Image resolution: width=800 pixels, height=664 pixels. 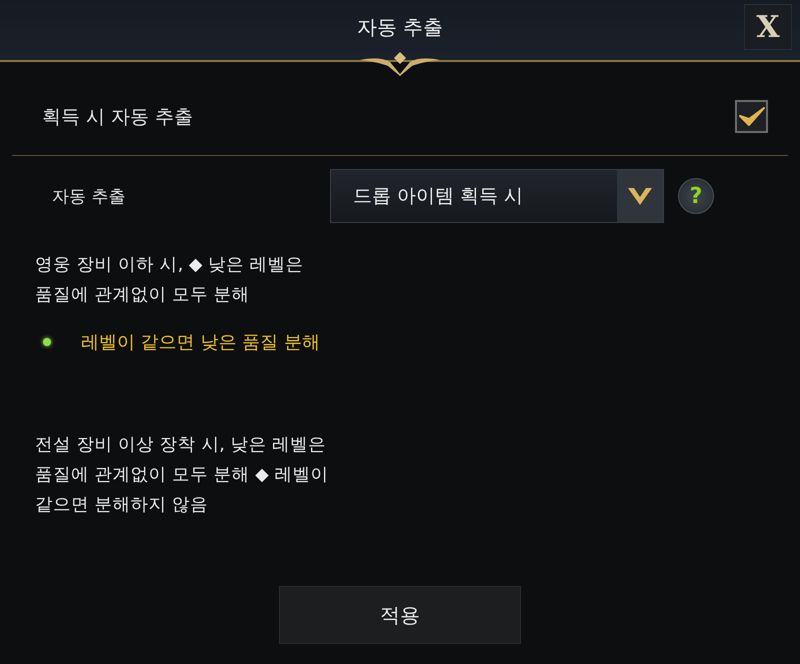 I want to click on auto-extract-label: 획득 시 자동 추출, so click(x=118, y=117).